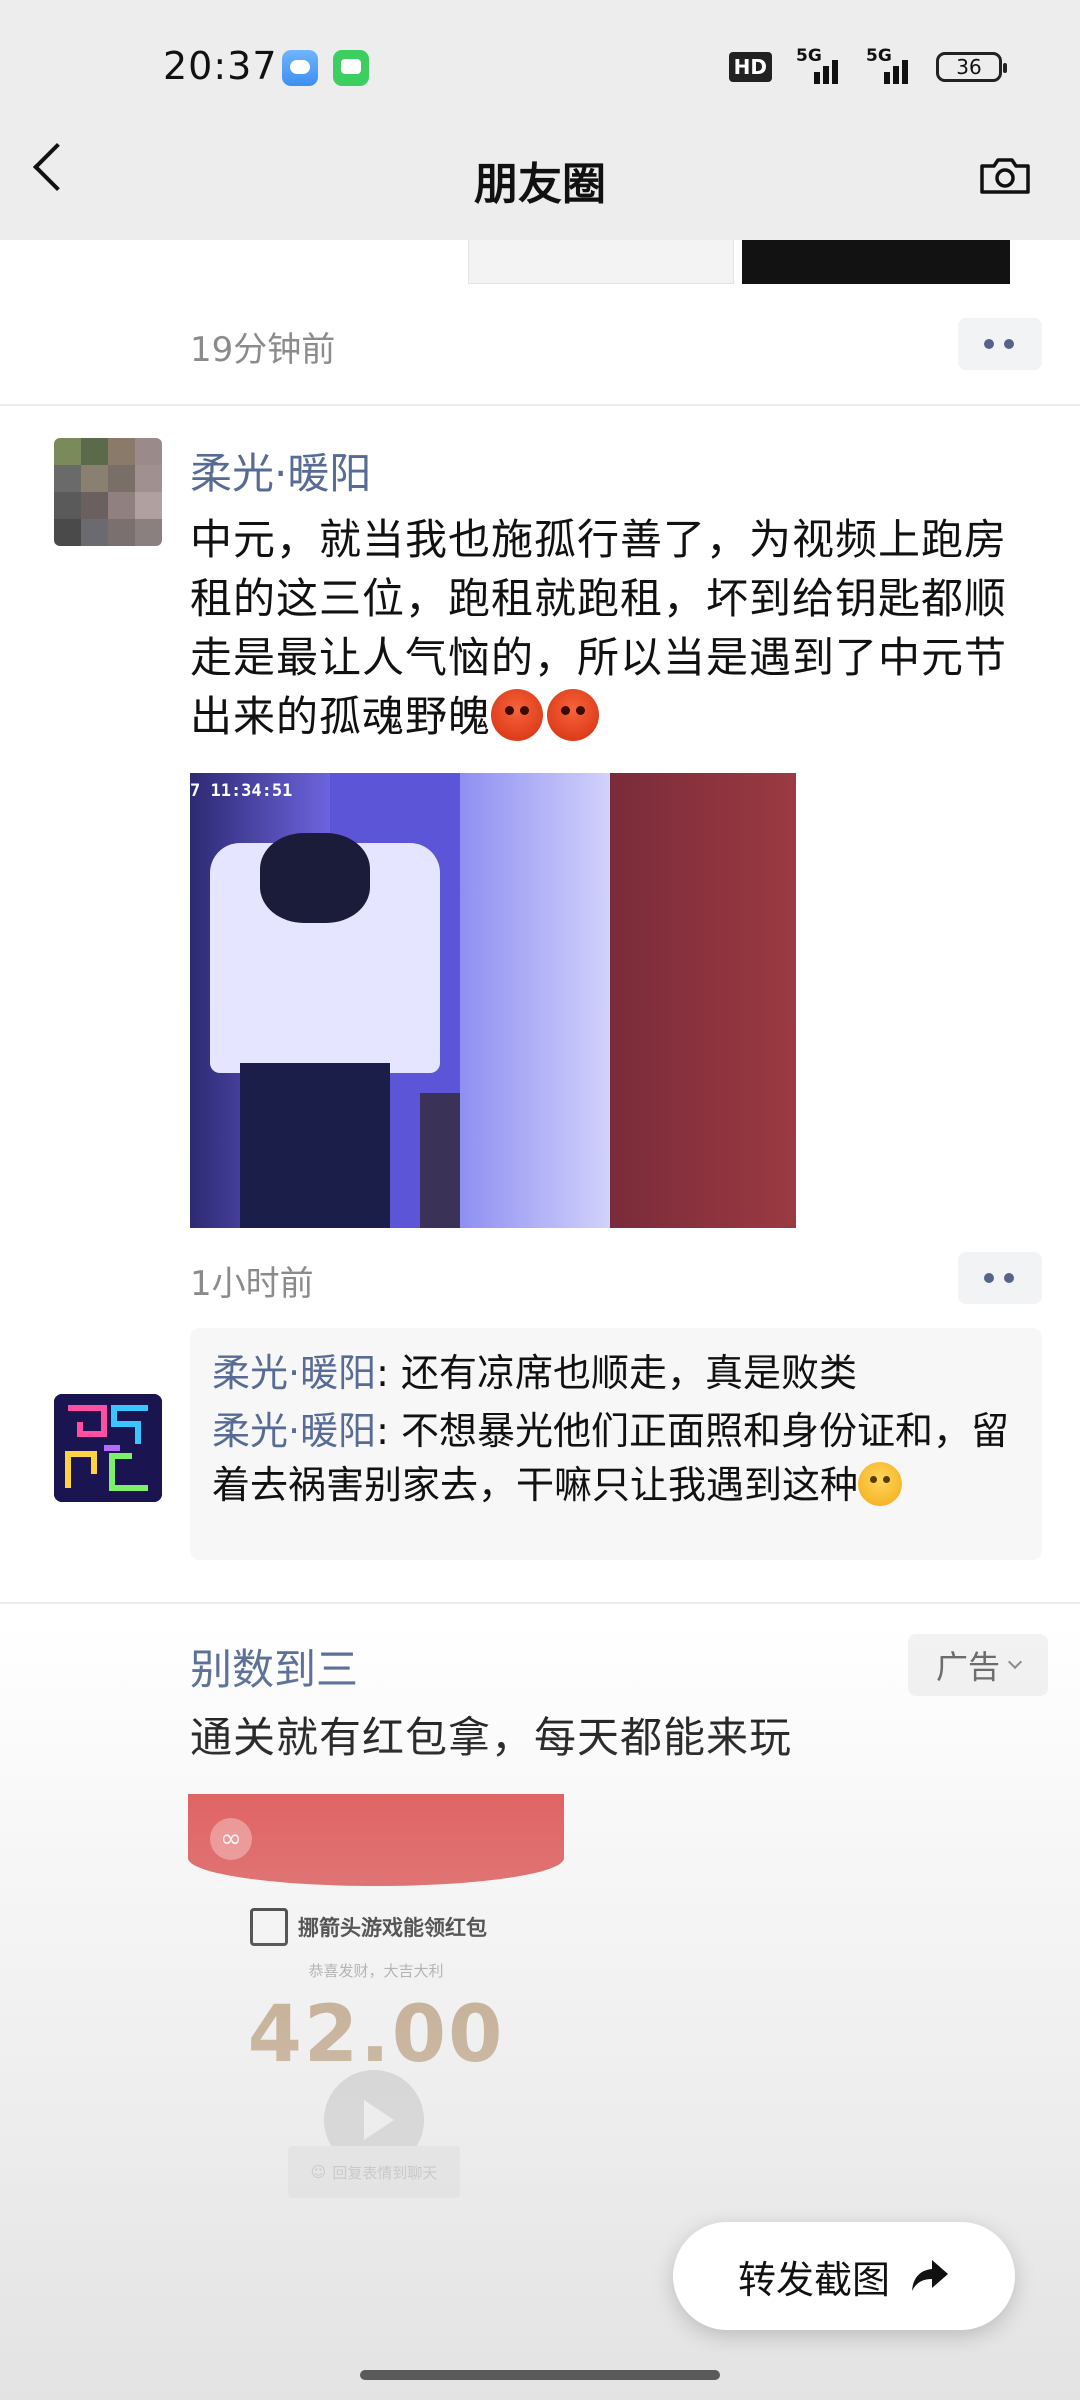 The image size is (1080, 2400). What do you see at coordinates (750, 67) in the screenshot?
I see `hd-voice-icon: HD` at bounding box center [750, 67].